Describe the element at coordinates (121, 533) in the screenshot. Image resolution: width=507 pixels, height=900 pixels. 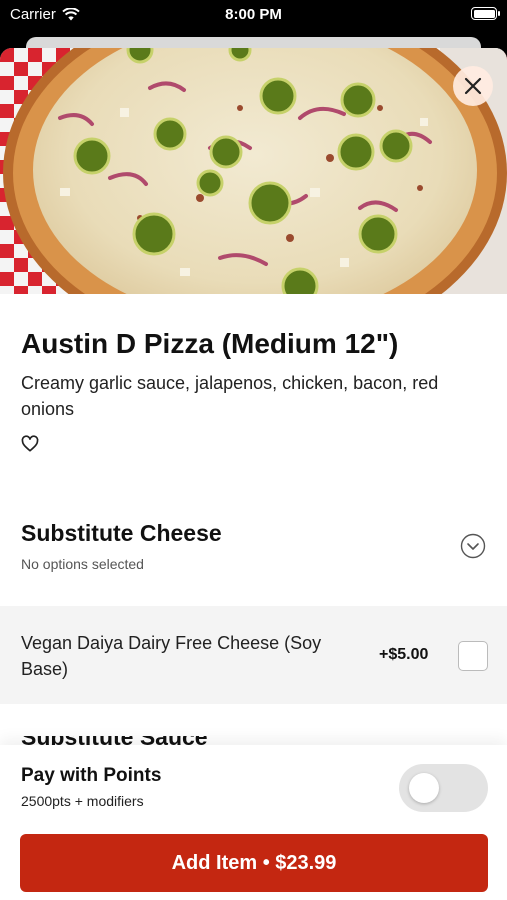
I see `modifier-group-title: Substitute Cheese` at that location.